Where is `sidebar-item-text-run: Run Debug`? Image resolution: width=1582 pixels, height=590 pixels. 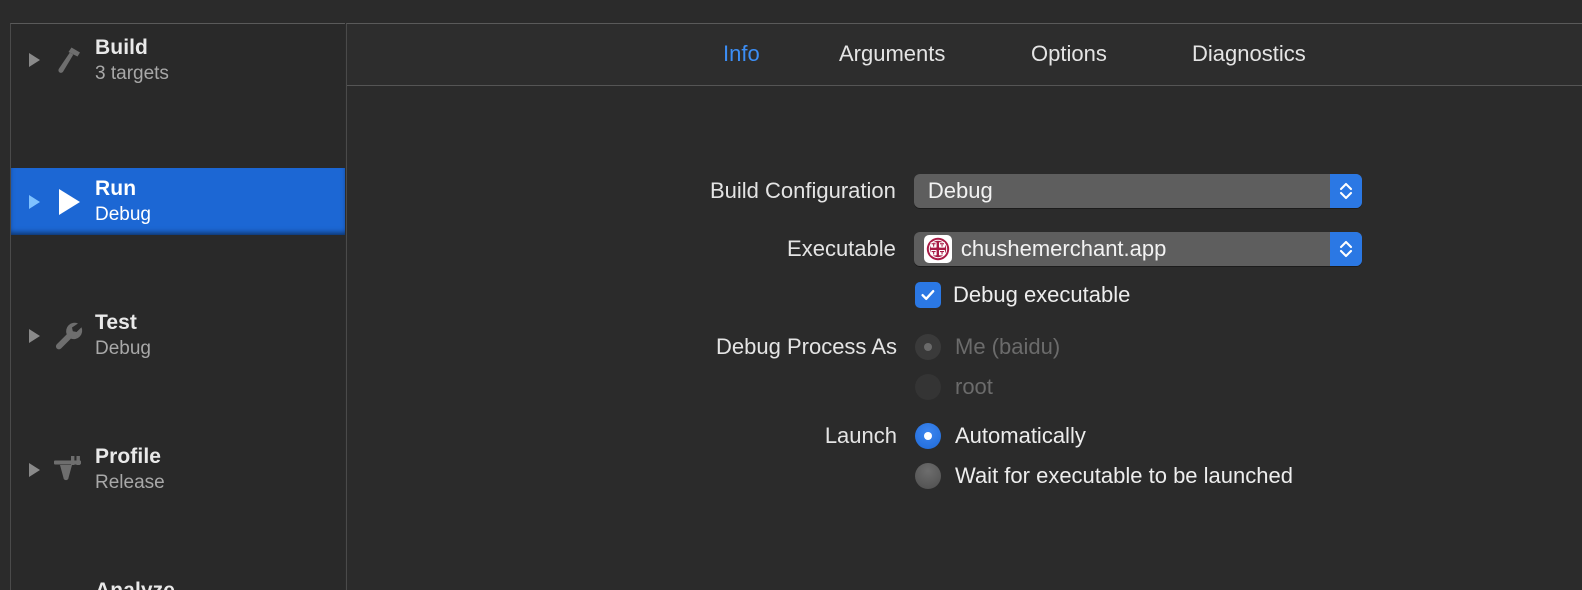
sidebar-item-text-run: Run Debug is located at coordinates (121, 201).